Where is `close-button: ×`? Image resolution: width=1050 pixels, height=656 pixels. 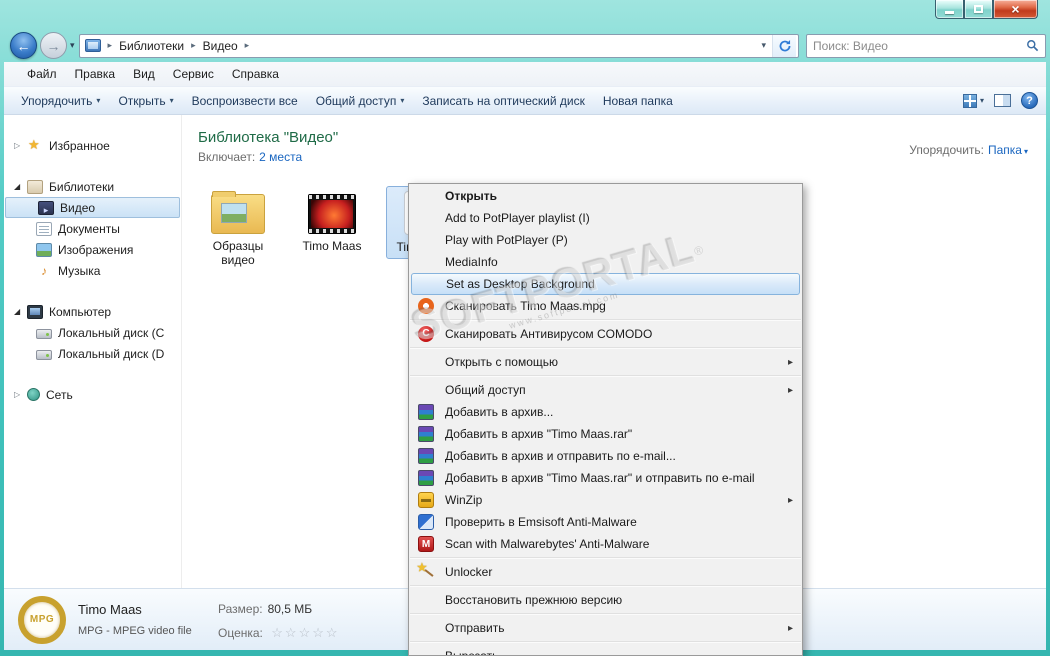 close-button: × is located at coordinates (1015, 9).